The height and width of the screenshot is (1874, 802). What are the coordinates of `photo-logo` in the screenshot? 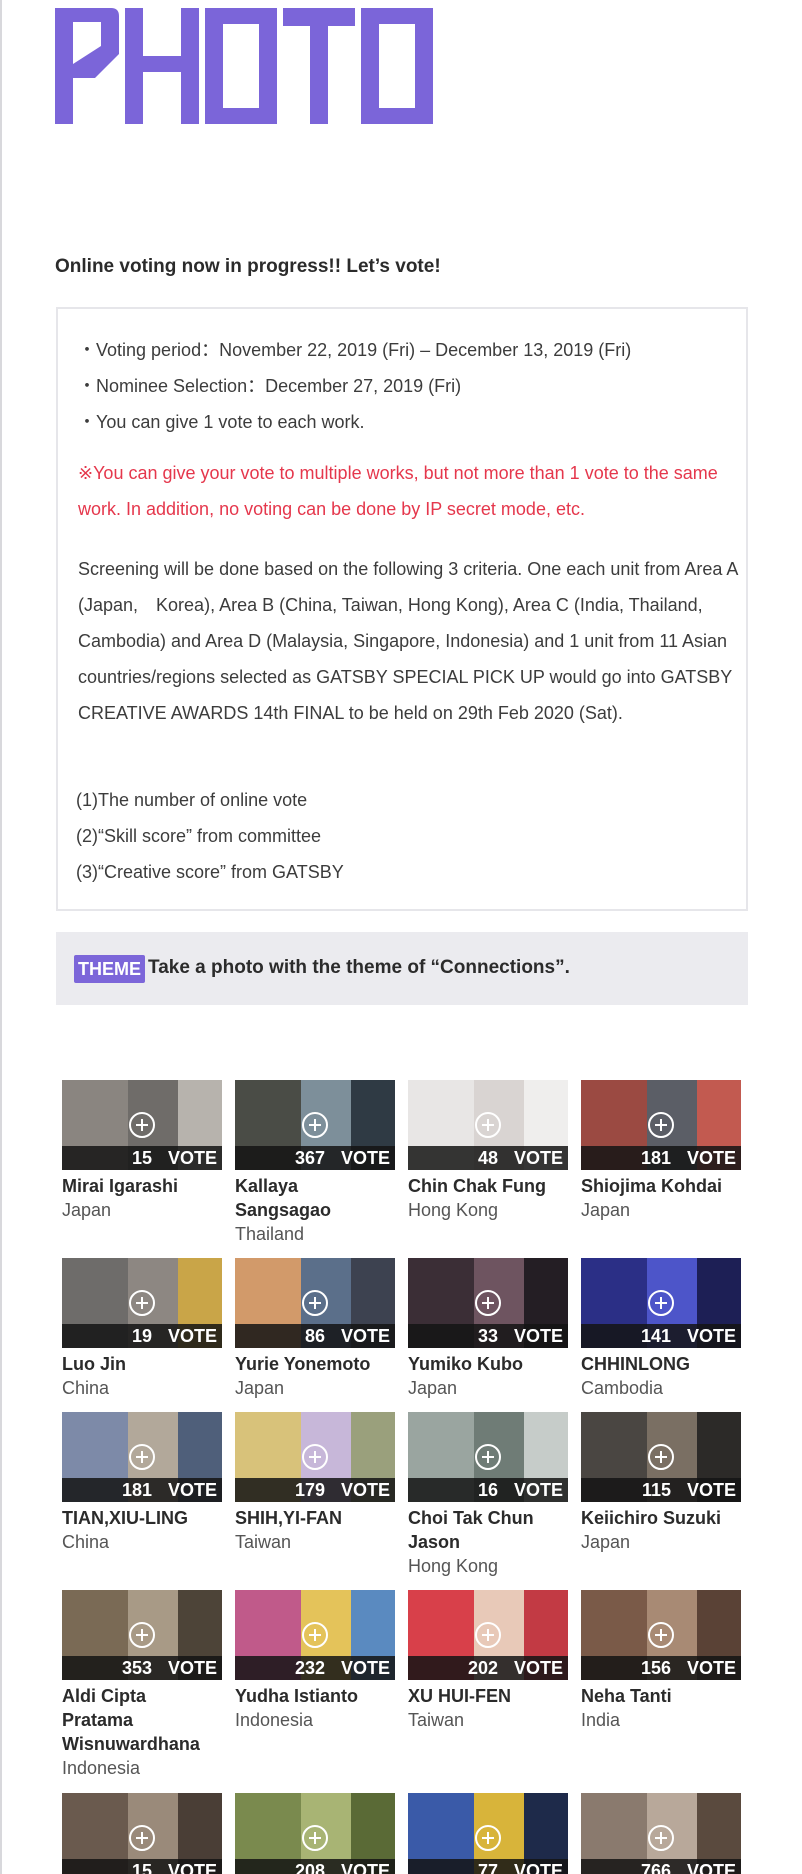 It's located at (260, 65).